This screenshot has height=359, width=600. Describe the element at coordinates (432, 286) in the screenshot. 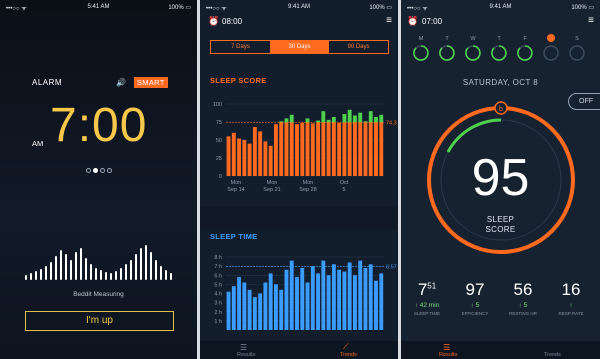

I see `stat-value-sup: 51` at that location.